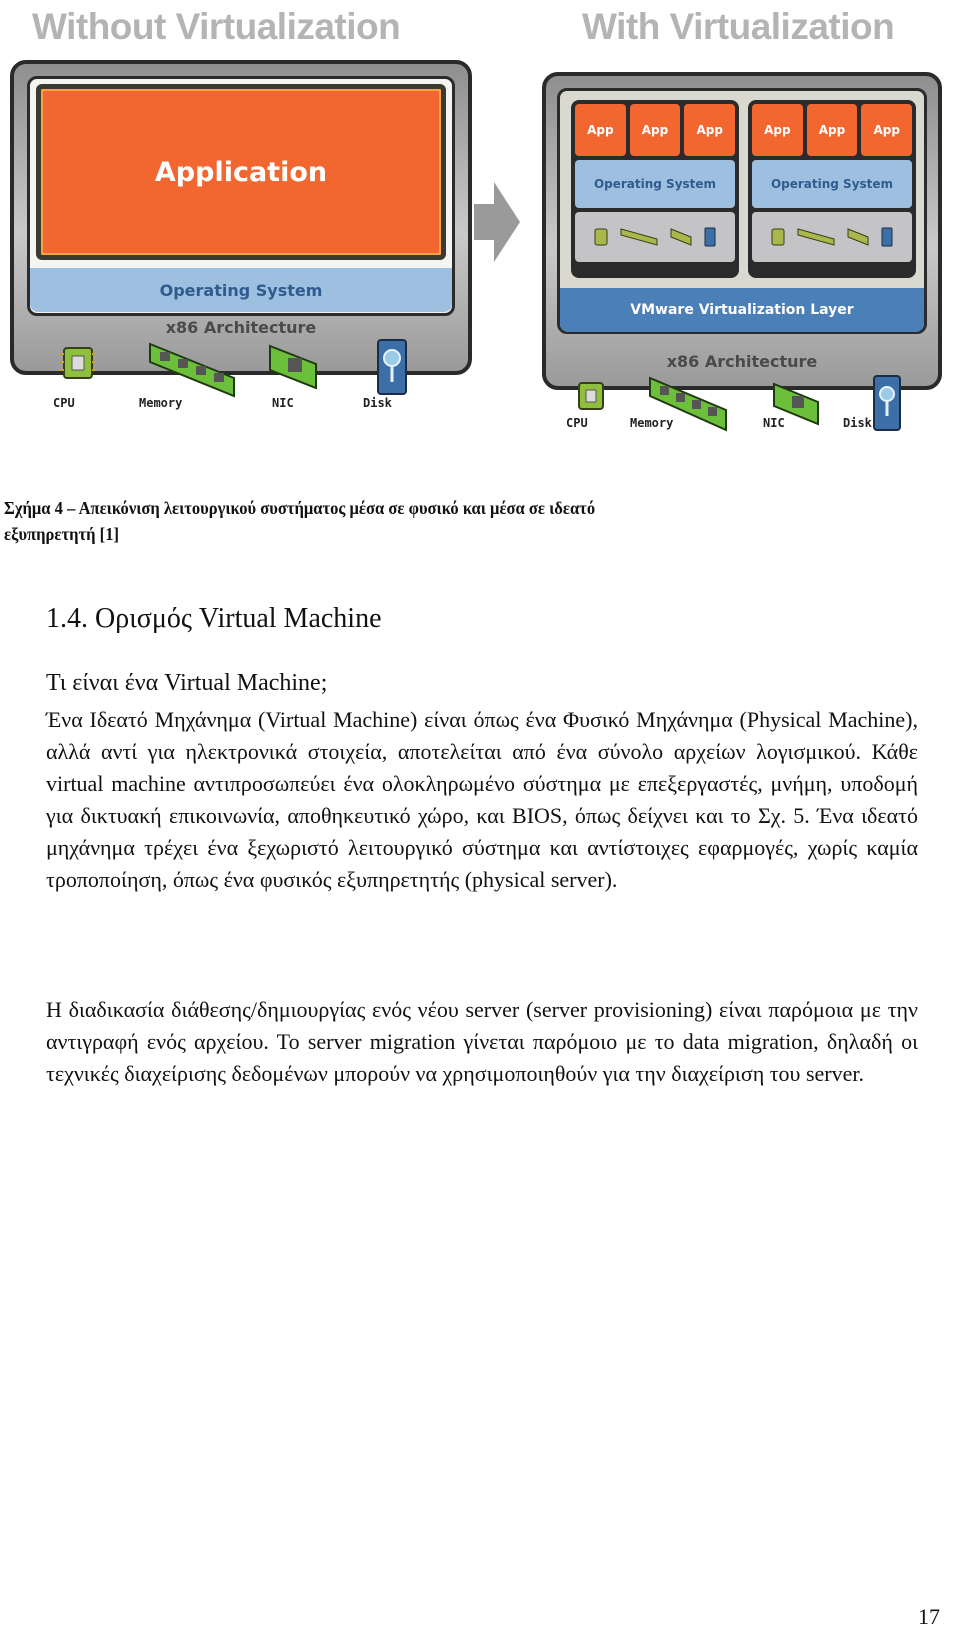 The height and width of the screenshot is (1638, 960). I want to click on vm2-app-2: App, so click(832, 130).